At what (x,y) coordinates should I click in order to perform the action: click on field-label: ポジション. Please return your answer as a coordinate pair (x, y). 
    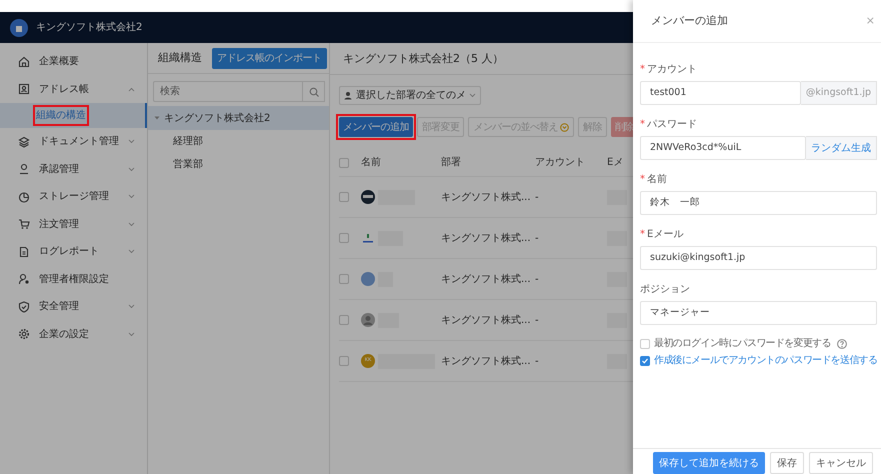
    Looking at the image, I should click on (665, 289).